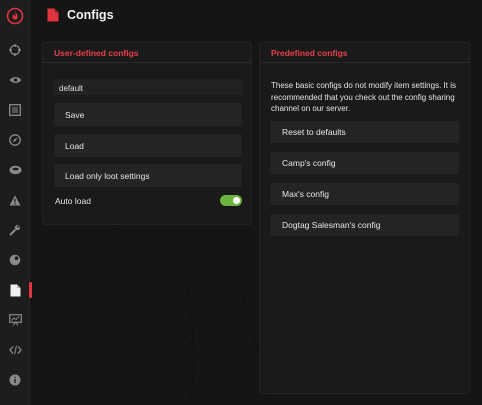 The image size is (482, 405). Describe the element at coordinates (15, 380) in the screenshot. I see `info-icon` at that location.